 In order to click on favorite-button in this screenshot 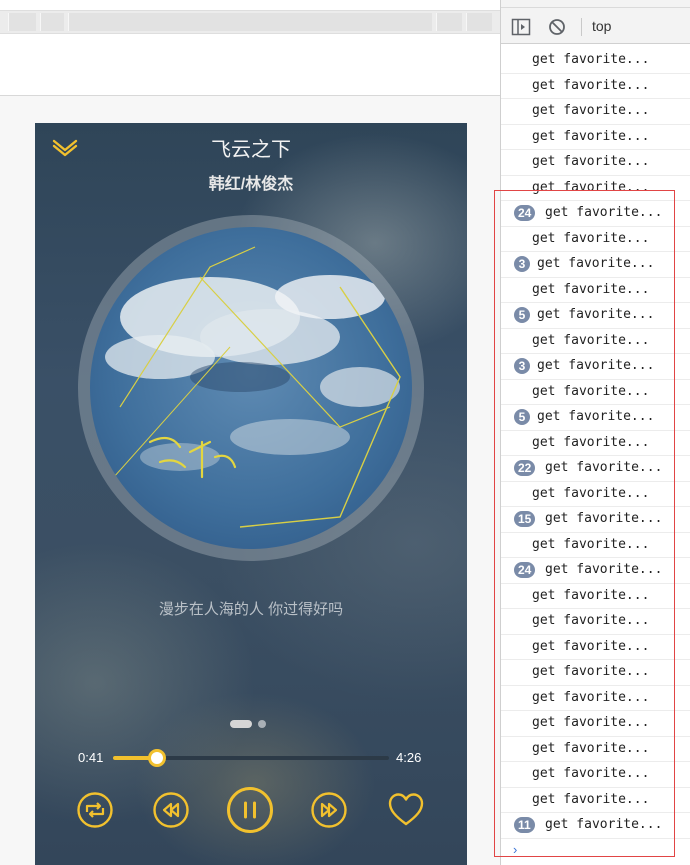, I will do `click(406, 810)`.